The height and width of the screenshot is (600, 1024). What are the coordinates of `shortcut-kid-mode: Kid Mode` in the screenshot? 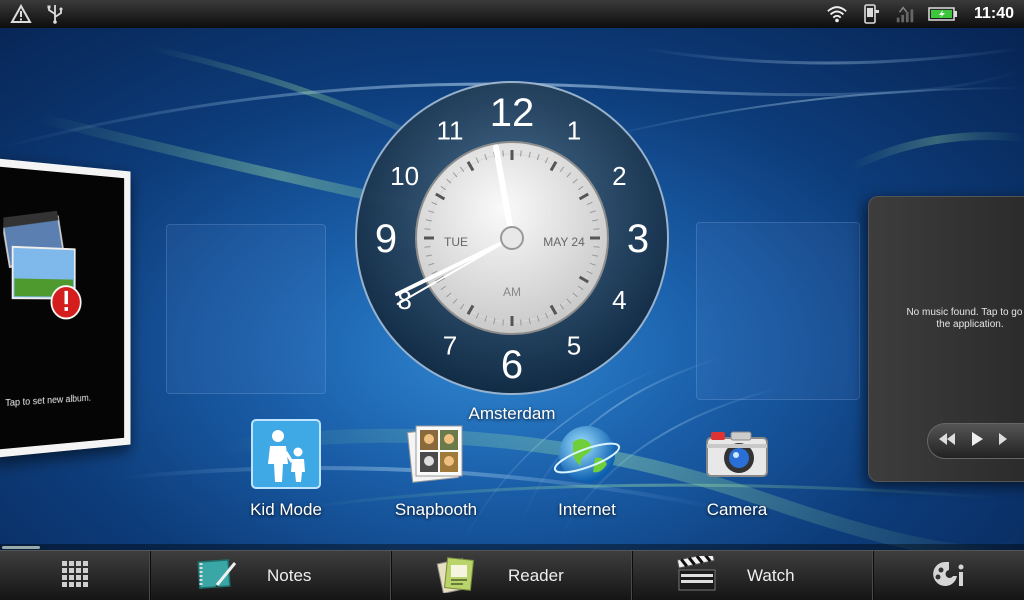 It's located at (286, 469).